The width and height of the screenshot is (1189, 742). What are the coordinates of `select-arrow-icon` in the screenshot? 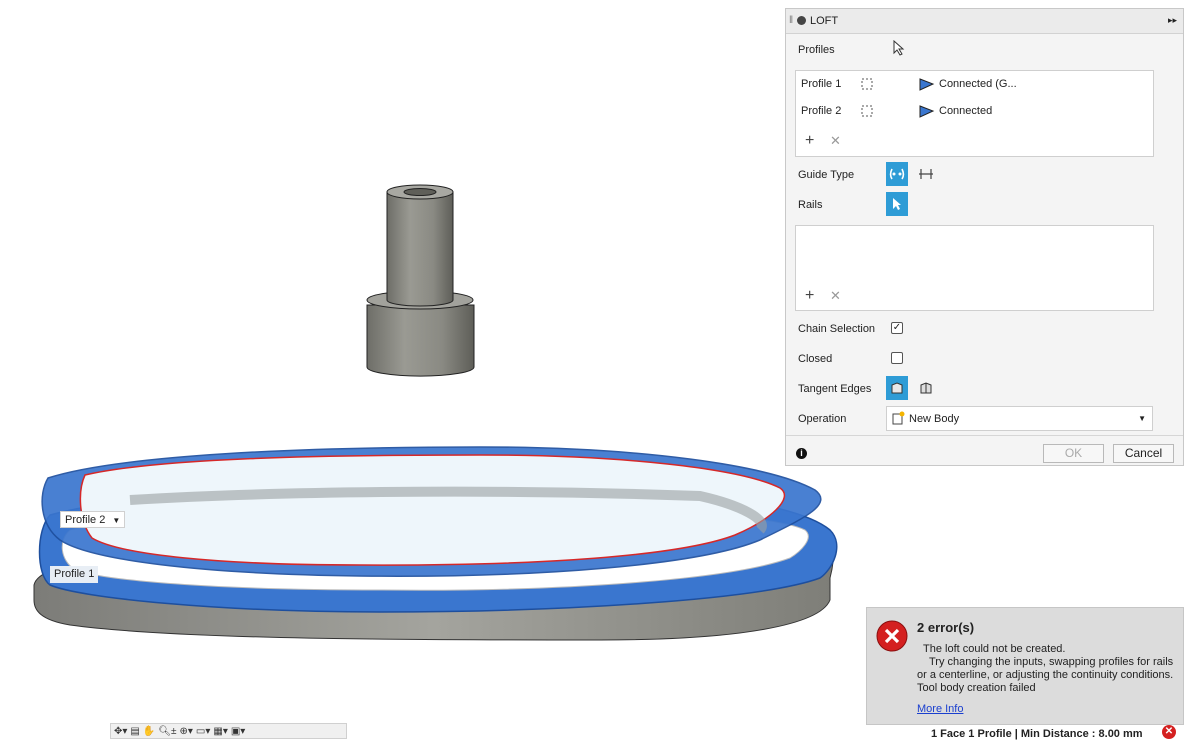 It's located at (899, 49).